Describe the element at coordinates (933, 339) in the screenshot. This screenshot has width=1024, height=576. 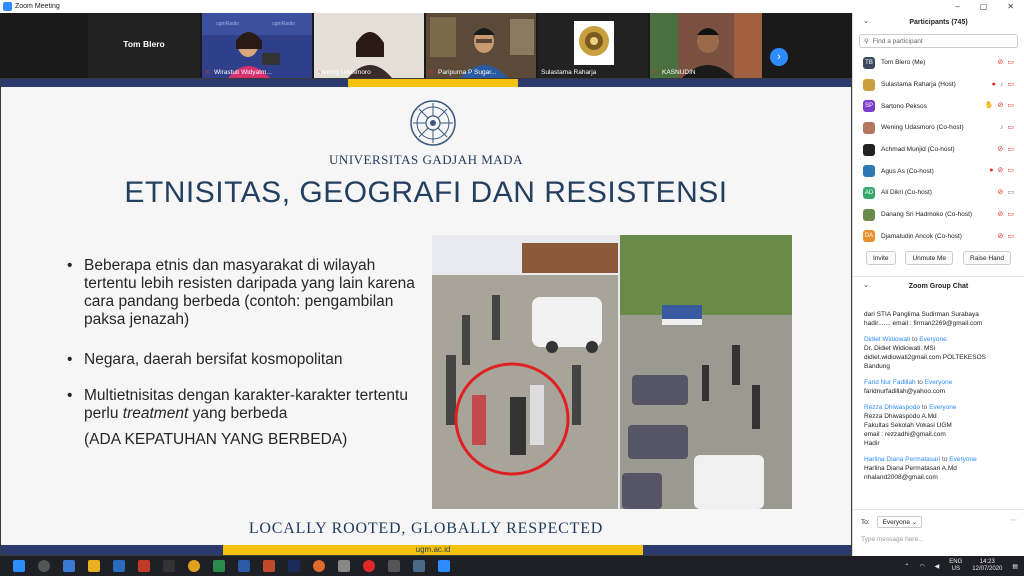
I see `chat-recipient: Everyone` at that location.